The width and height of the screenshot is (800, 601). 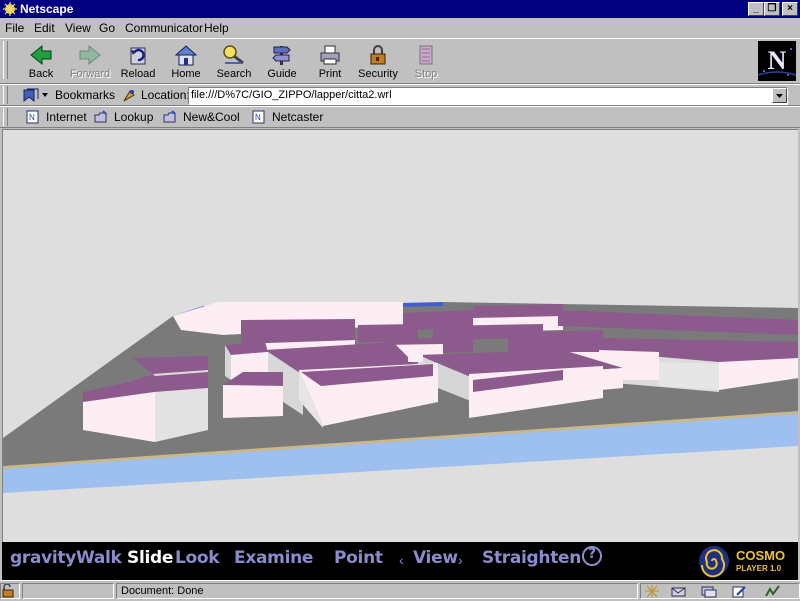 What do you see at coordinates (129, 95) in the screenshot?
I see `location-page-icon` at bounding box center [129, 95].